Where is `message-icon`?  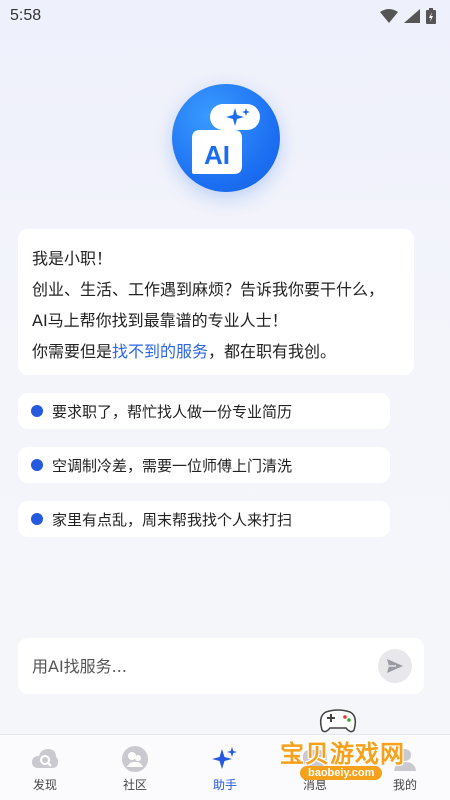
message-icon is located at coordinates (315, 759).